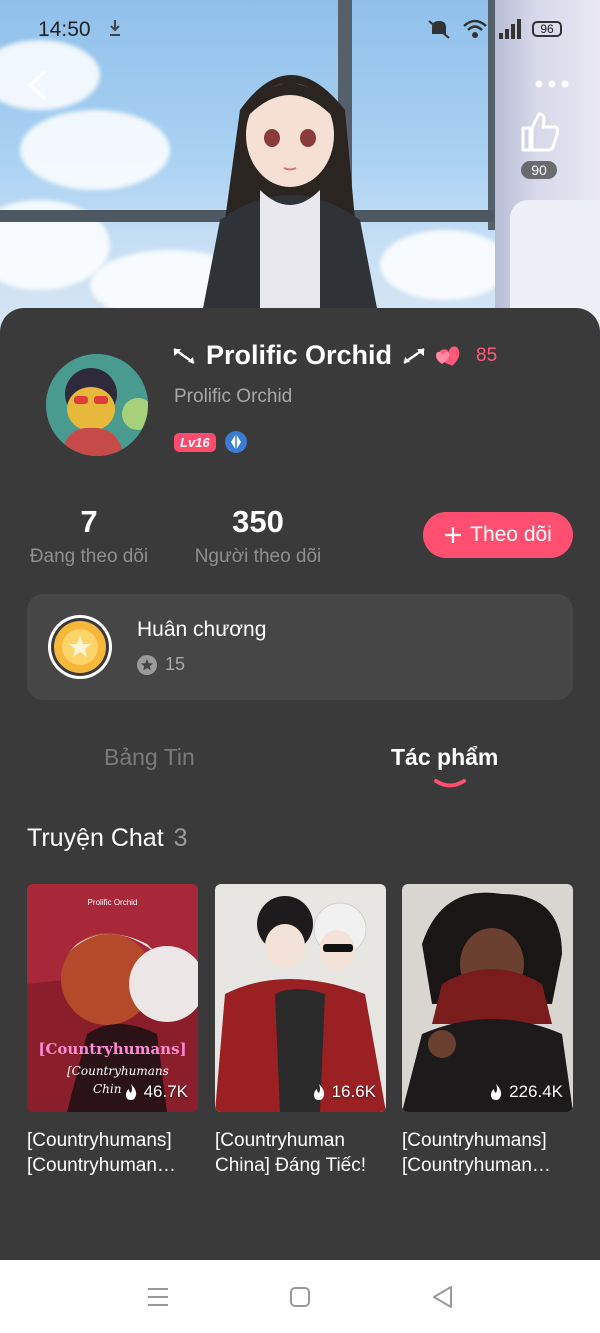 The height and width of the screenshot is (1333, 600). What do you see at coordinates (448, 356) in the screenshot?
I see `hearts-icon` at bounding box center [448, 356].